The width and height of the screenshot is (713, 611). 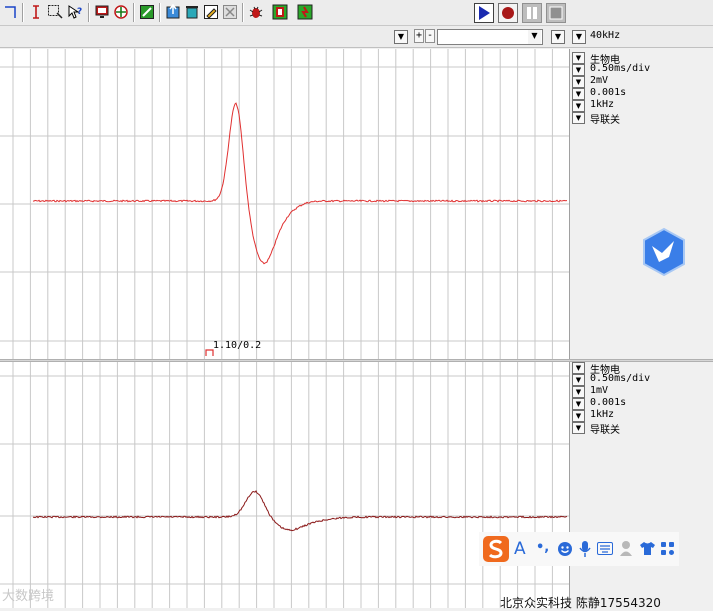 What do you see at coordinates (496, 549) in the screenshot?
I see `sogou-logo-icon` at bounding box center [496, 549].